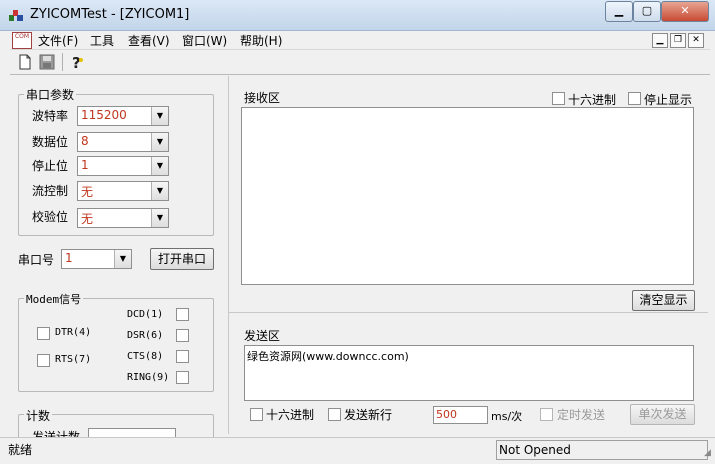 The height and width of the screenshot is (464, 715). Describe the element at coordinates (69, 258) in the screenshot. I see `port-value: 1` at that location.